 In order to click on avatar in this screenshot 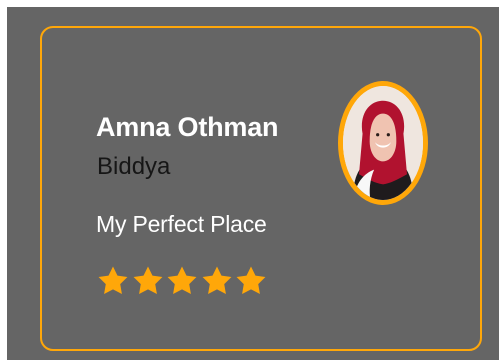, I will do `click(383, 143)`.